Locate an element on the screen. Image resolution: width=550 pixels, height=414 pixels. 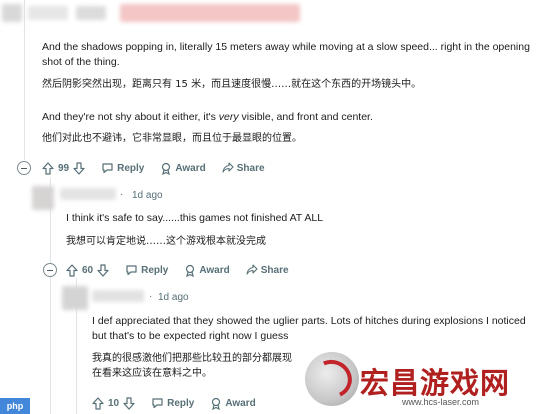
comment-3-timestamp: 1d ago is located at coordinates (173, 297).